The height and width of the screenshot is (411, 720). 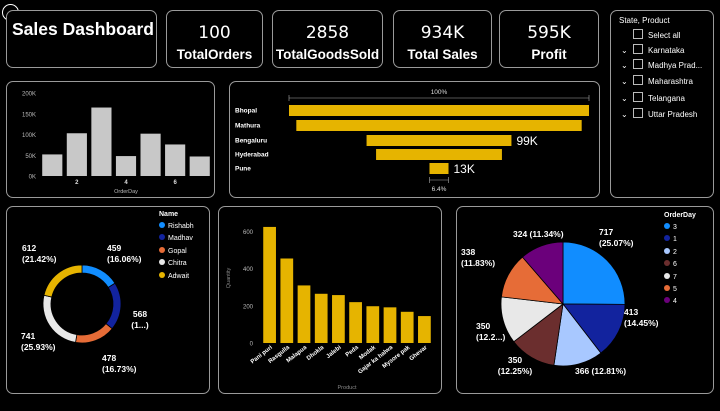 What do you see at coordinates (169, 214) in the screenshot?
I see `legend-title: Name` at bounding box center [169, 214].